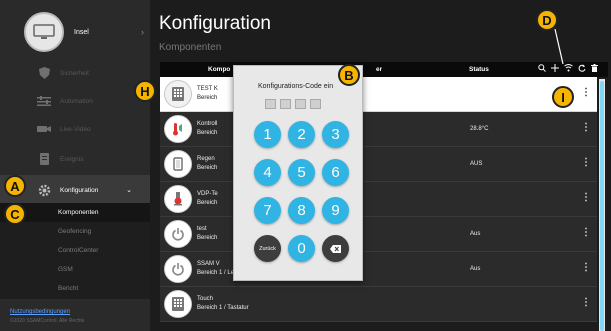  I want to click on submenu-geofencing: Geofencing, so click(75, 231).